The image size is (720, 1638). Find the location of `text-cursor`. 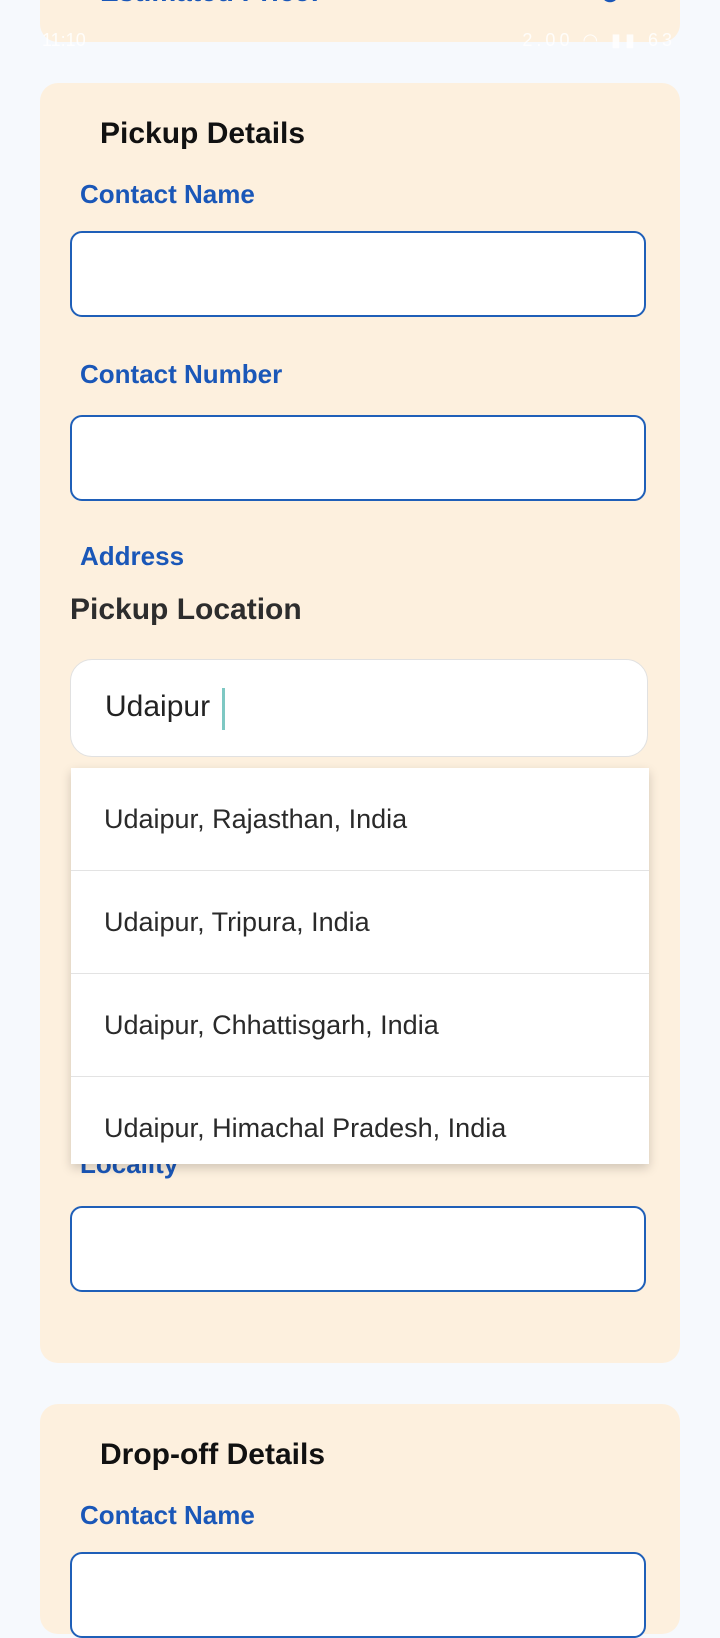

text-cursor is located at coordinates (223, 709).